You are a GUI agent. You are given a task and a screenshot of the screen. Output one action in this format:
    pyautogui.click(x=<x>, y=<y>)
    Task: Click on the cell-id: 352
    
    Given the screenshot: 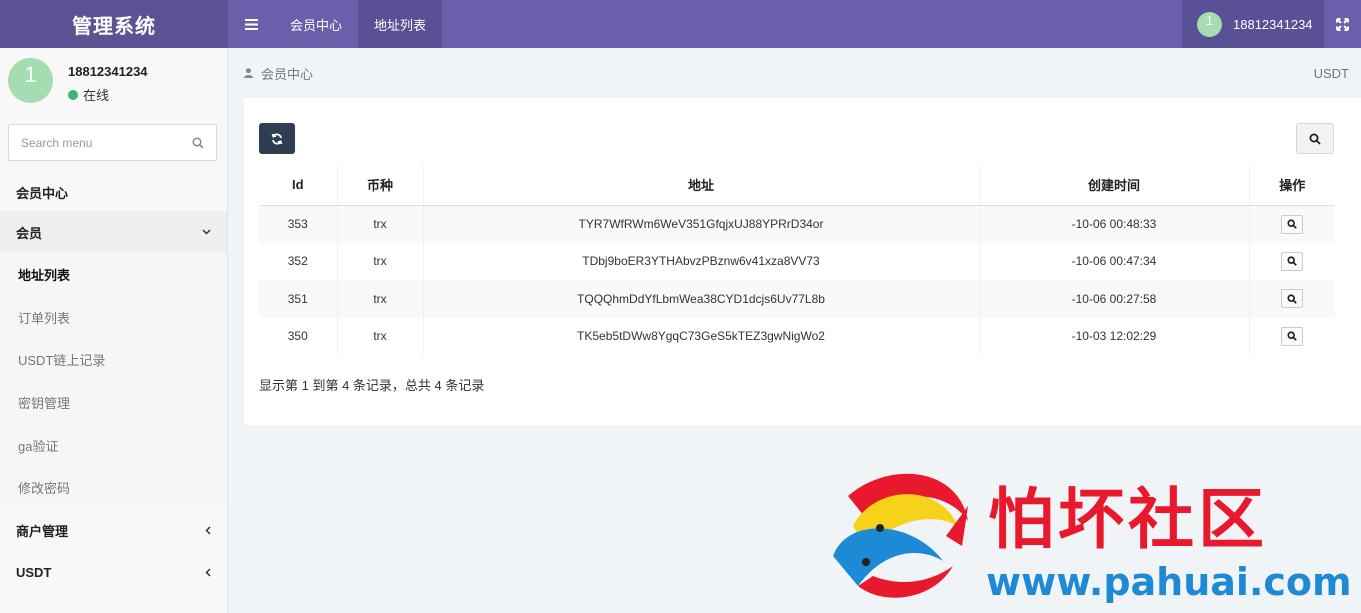 What is the action you would take?
    pyautogui.click(x=297, y=261)
    